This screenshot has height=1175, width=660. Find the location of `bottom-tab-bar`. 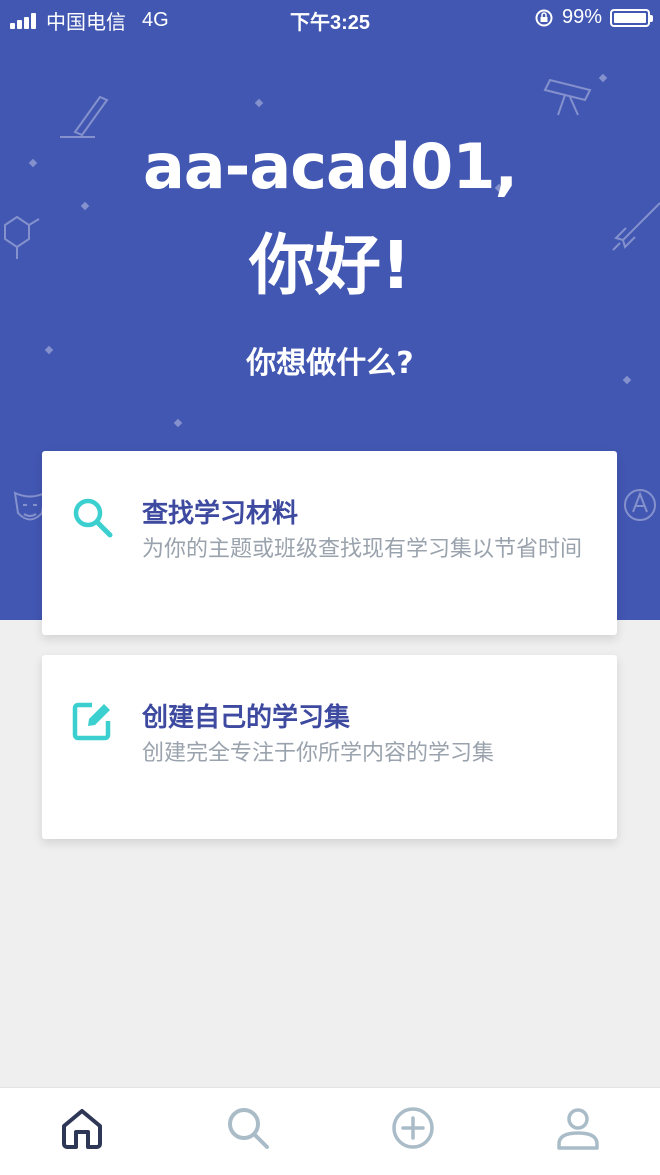

bottom-tab-bar is located at coordinates (330, 1131).